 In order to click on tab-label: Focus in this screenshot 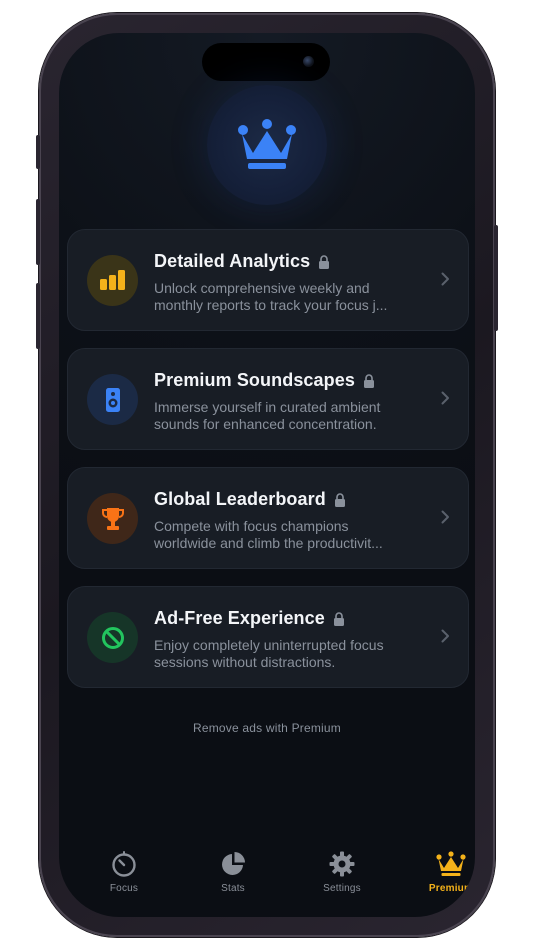, I will do `click(124, 888)`.